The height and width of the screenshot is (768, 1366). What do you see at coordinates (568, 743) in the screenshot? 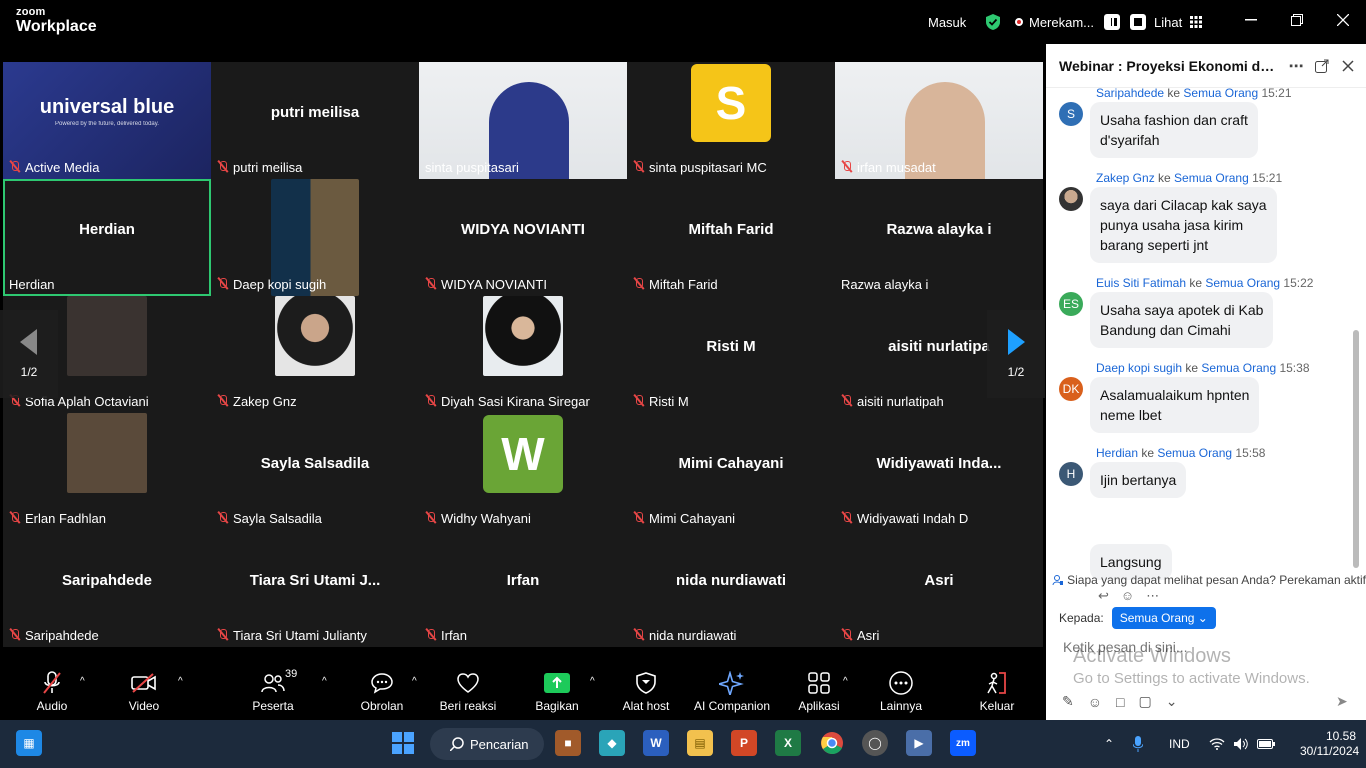
I see `game-app-icon: ■` at bounding box center [568, 743].